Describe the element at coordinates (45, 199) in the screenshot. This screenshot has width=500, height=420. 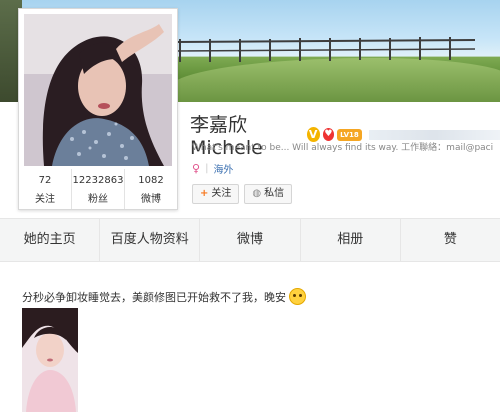
I see `stat-following-label: 关注` at that location.